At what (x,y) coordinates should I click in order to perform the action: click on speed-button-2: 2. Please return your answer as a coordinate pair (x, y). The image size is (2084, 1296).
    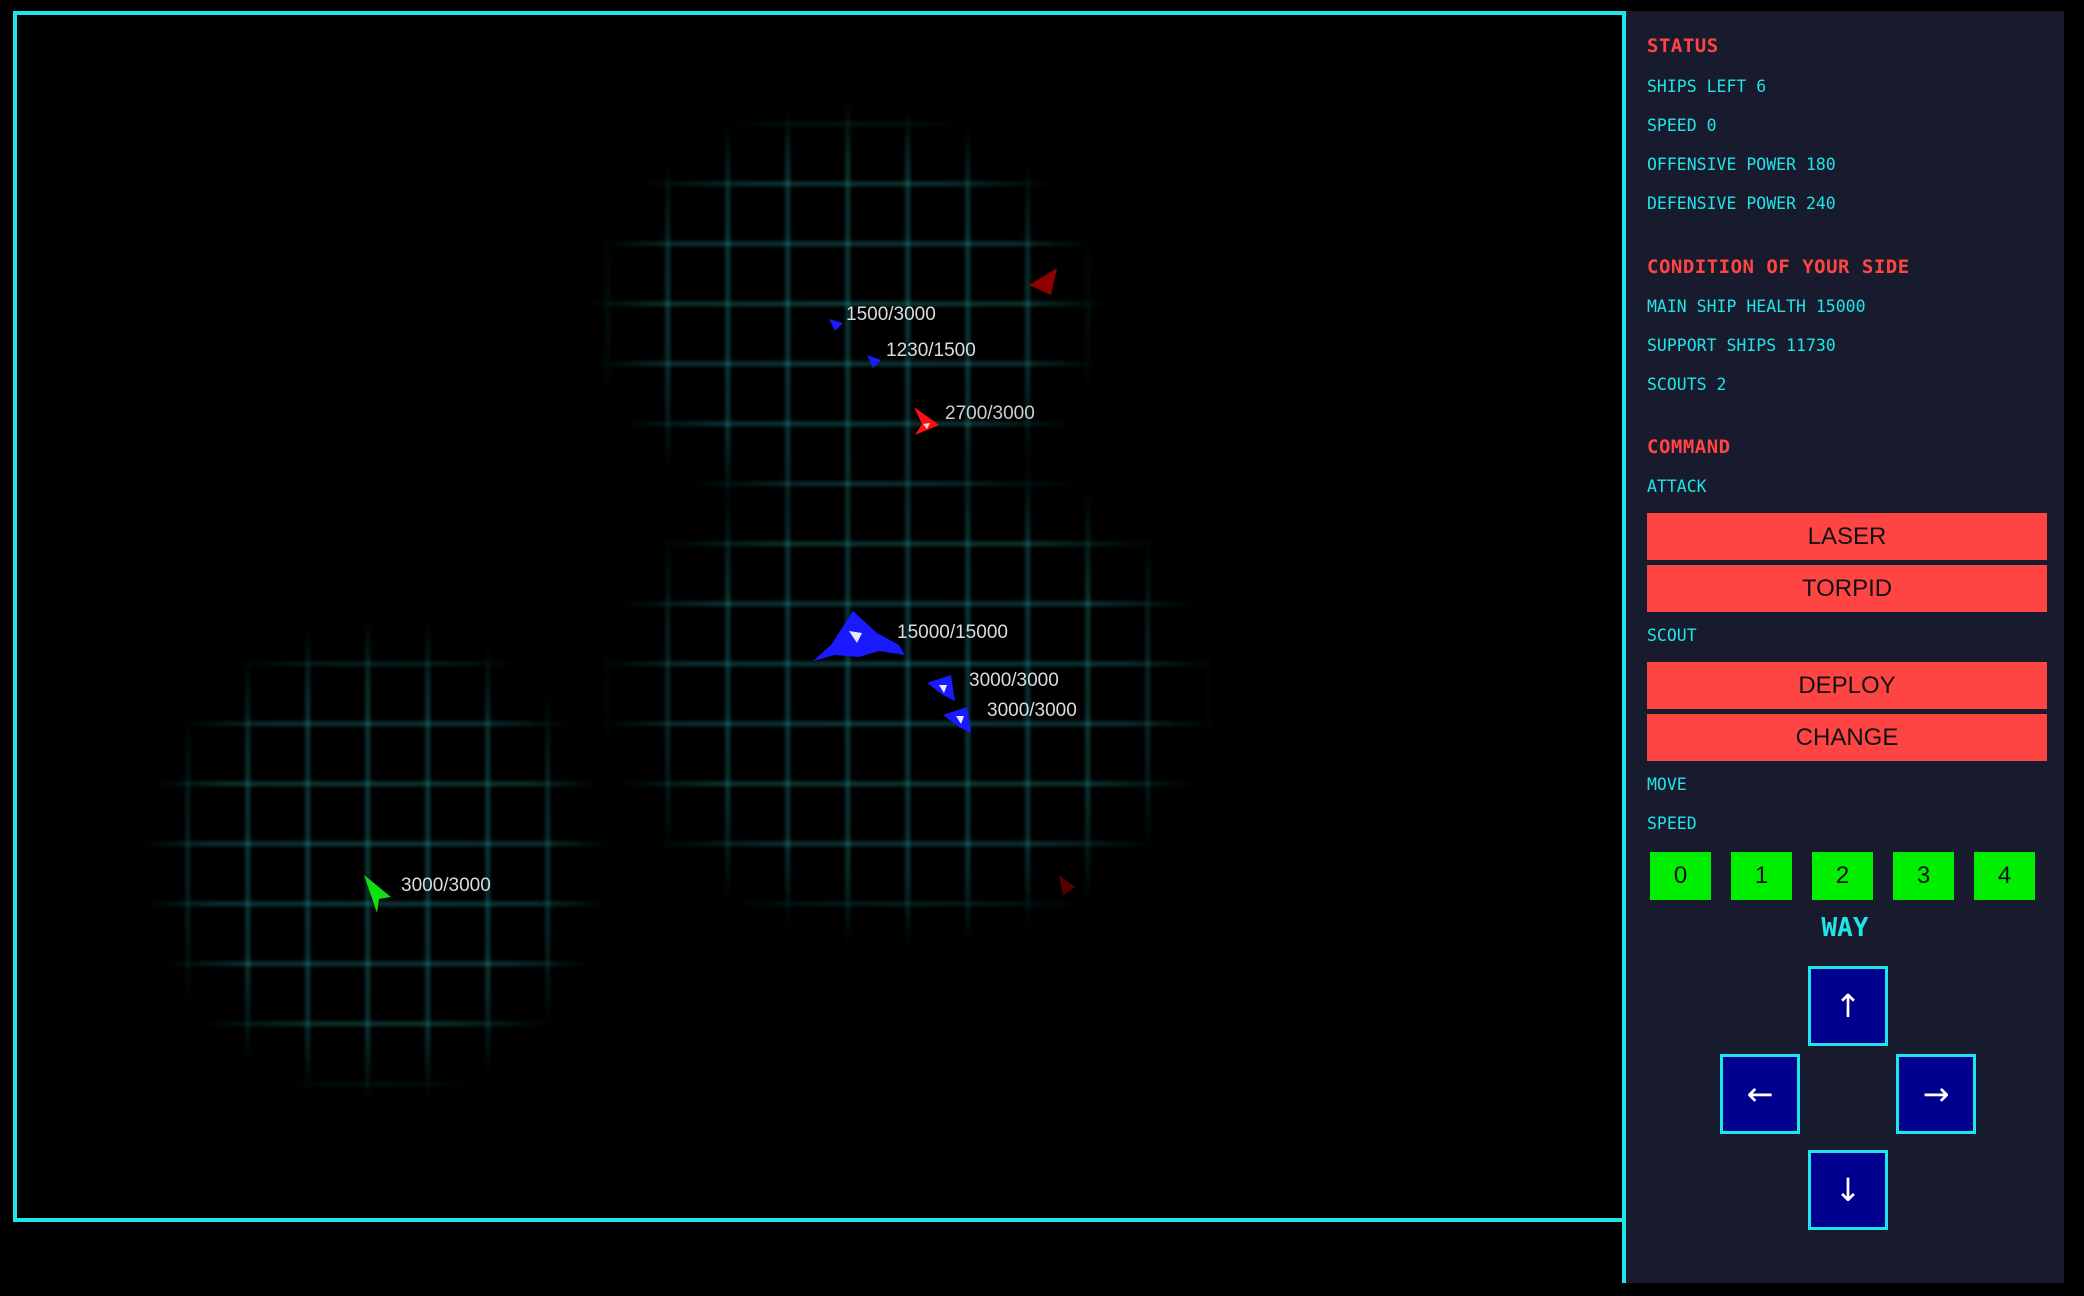
    Looking at the image, I should click on (1842, 876).